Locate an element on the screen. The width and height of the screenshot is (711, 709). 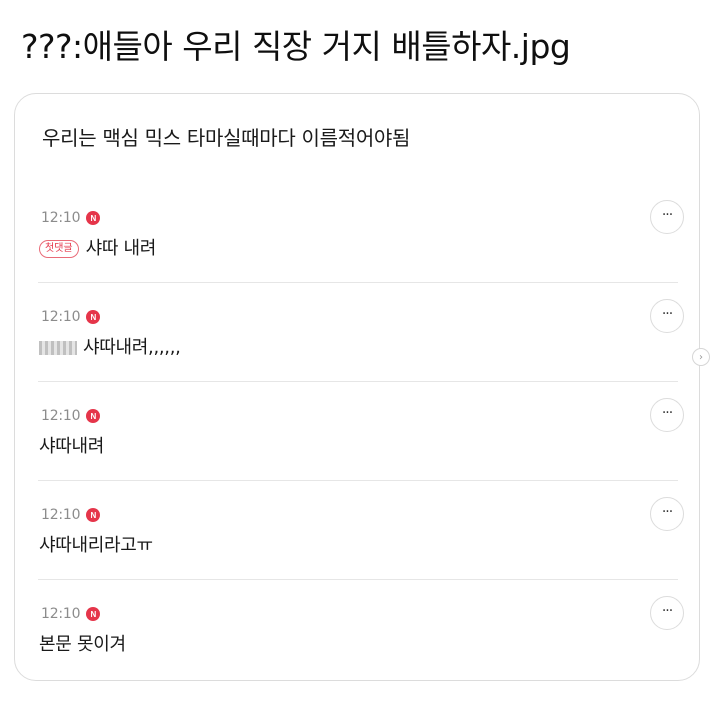
page-title: ???:애들아 우리 직장 거지 배틀하자.jpg is located at coordinates (296, 46).